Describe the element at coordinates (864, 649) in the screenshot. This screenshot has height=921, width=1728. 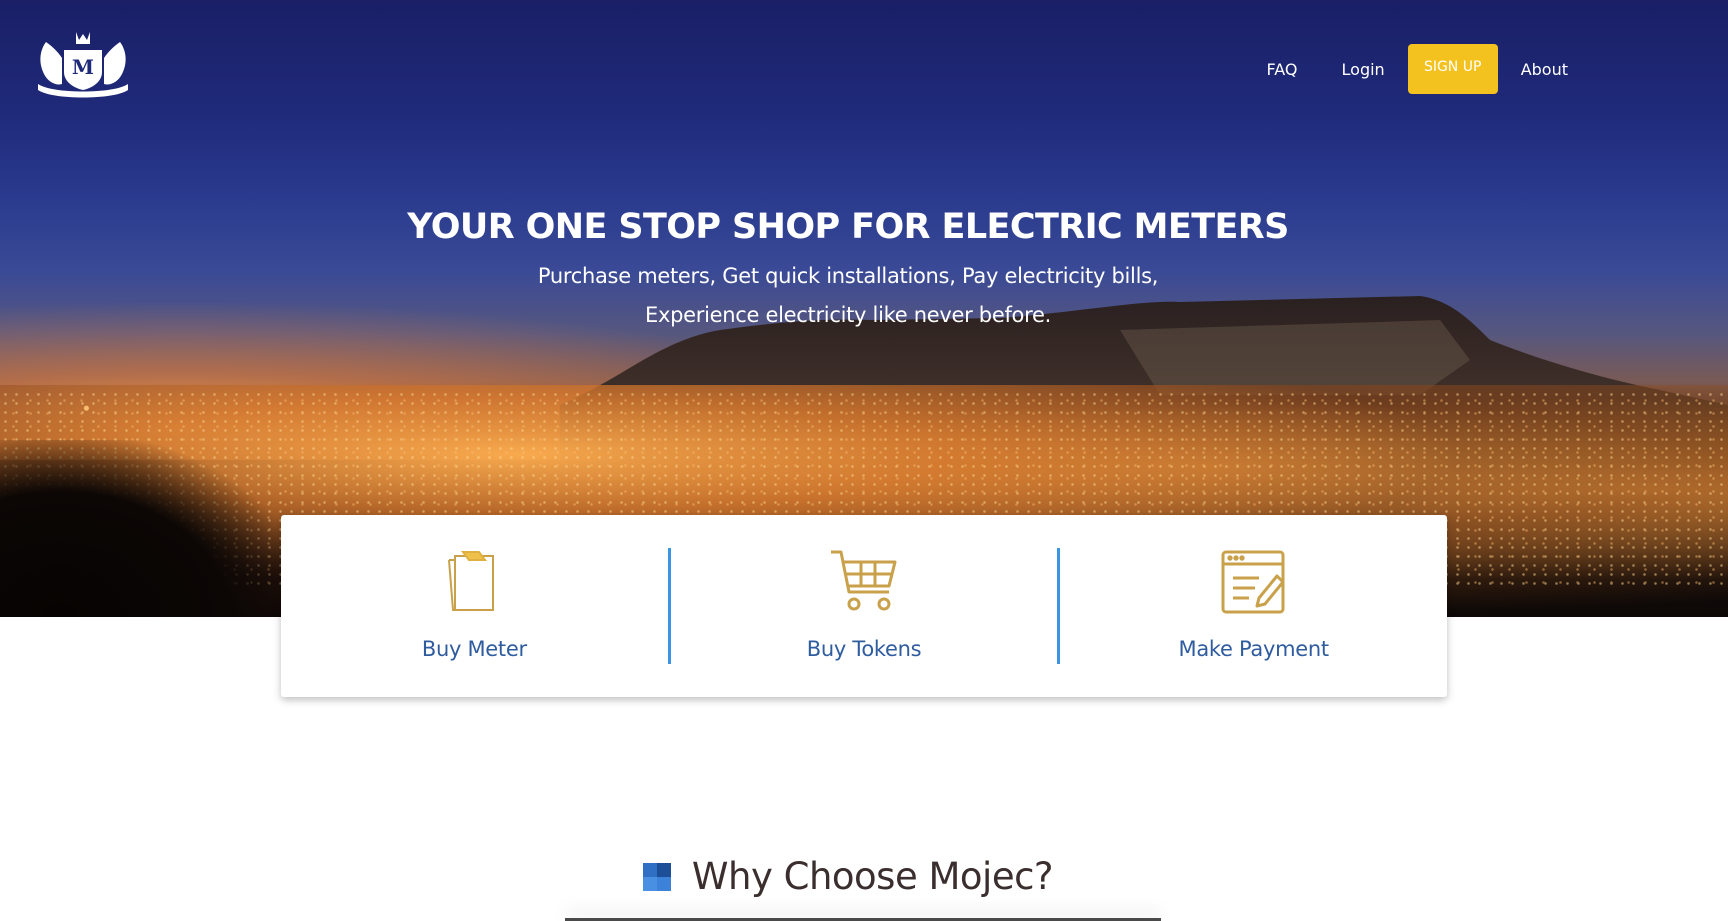
I see `buy-tokens-label: Buy Tokens` at that location.